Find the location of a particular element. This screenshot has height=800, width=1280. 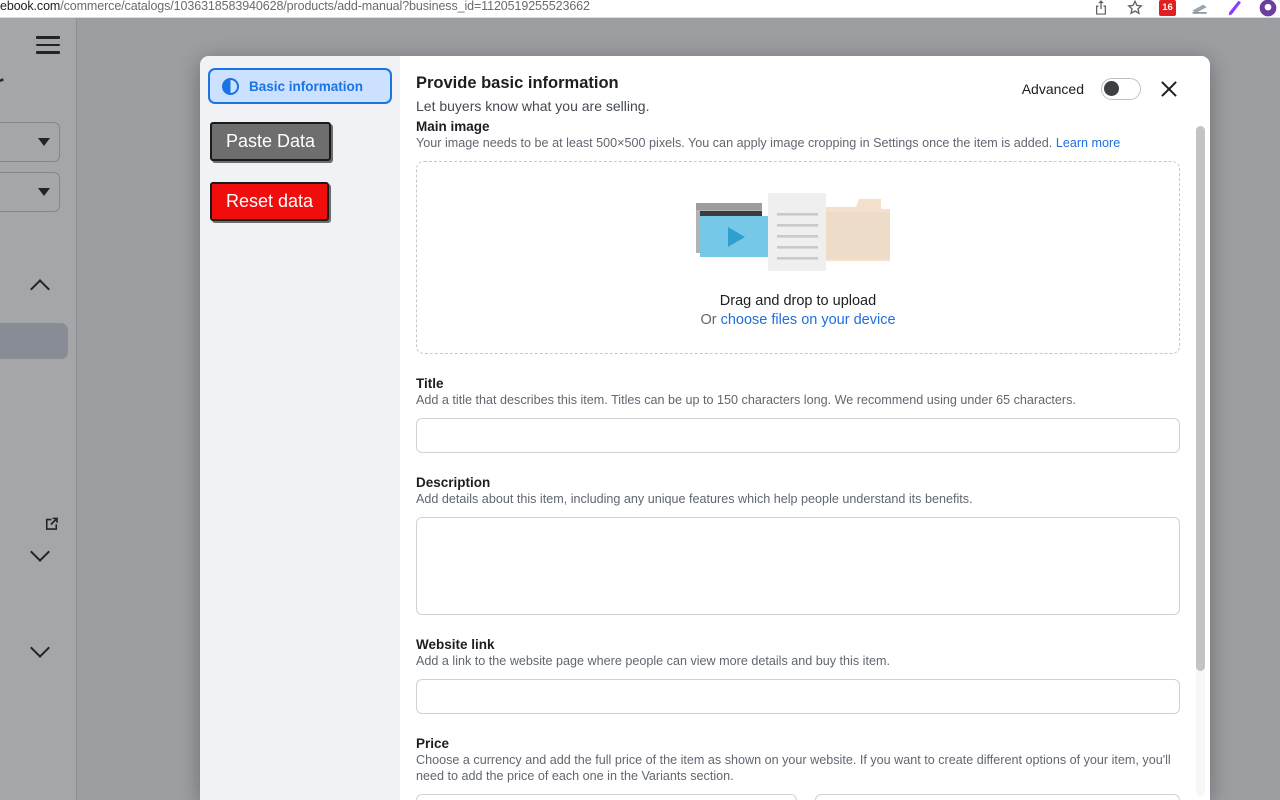

description-input is located at coordinates (798, 565).